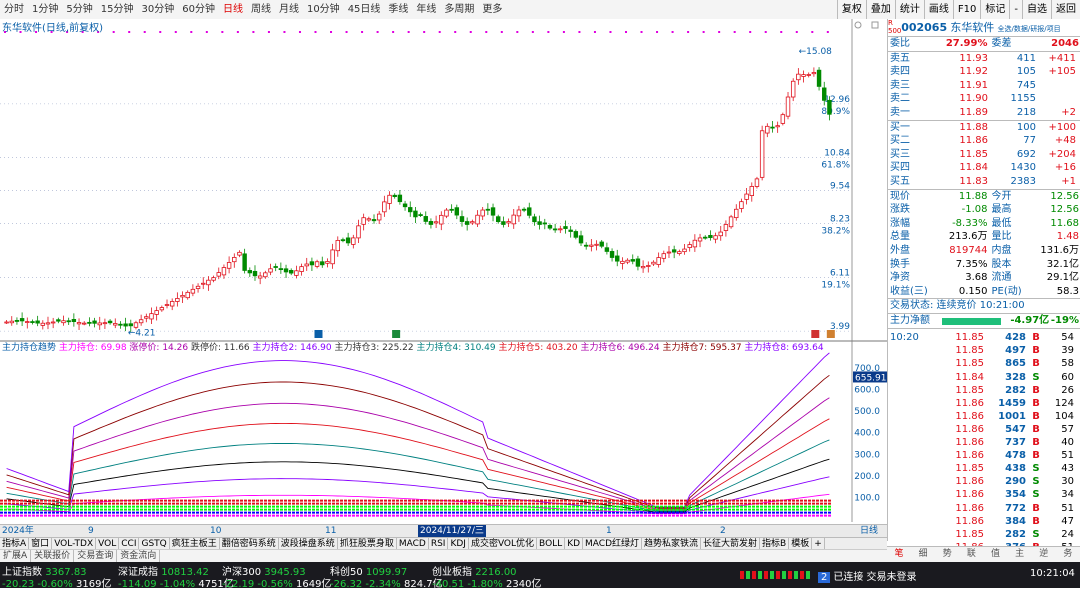  What do you see at coordinates (233, 9) in the screenshot?
I see `period-6: 日线` at bounding box center [233, 9].